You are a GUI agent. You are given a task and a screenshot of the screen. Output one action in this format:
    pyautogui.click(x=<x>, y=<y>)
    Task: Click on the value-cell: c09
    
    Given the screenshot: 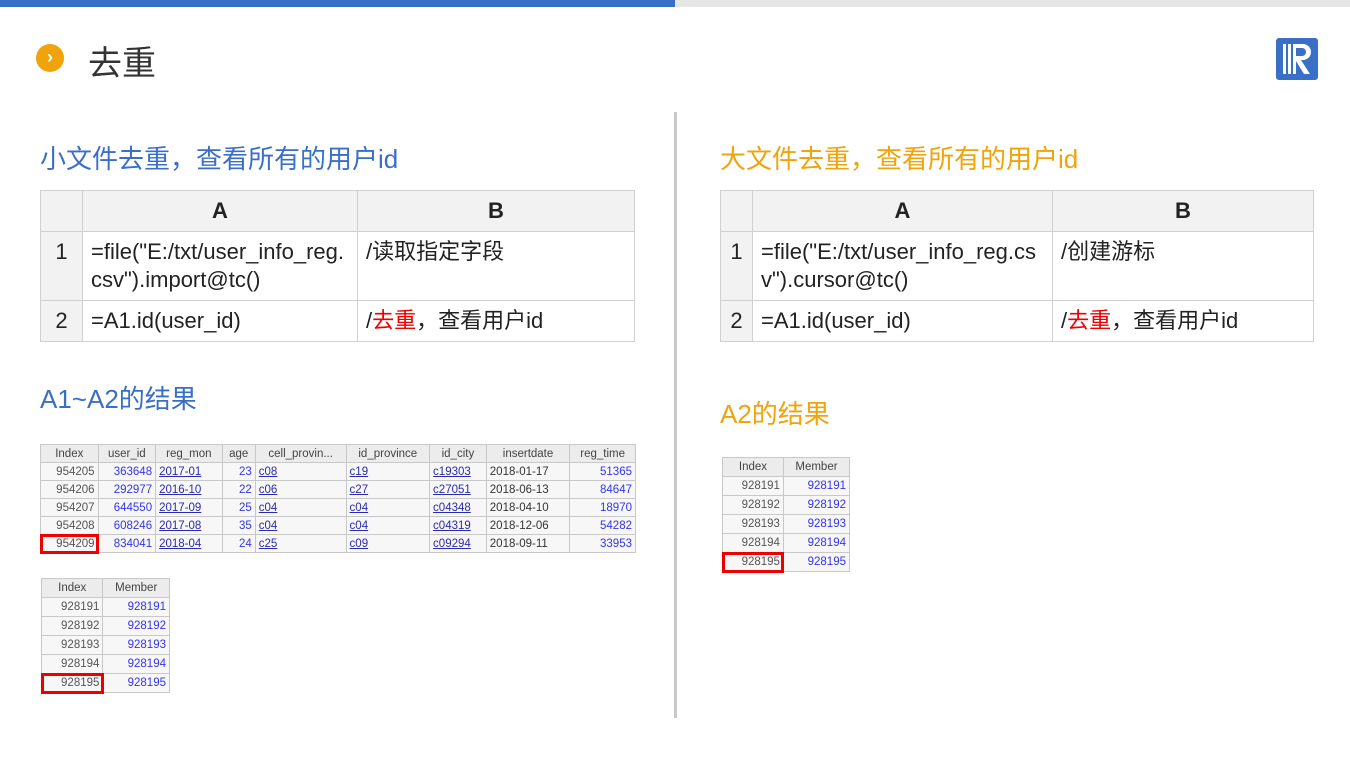 What is the action you would take?
    pyautogui.click(x=388, y=543)
    